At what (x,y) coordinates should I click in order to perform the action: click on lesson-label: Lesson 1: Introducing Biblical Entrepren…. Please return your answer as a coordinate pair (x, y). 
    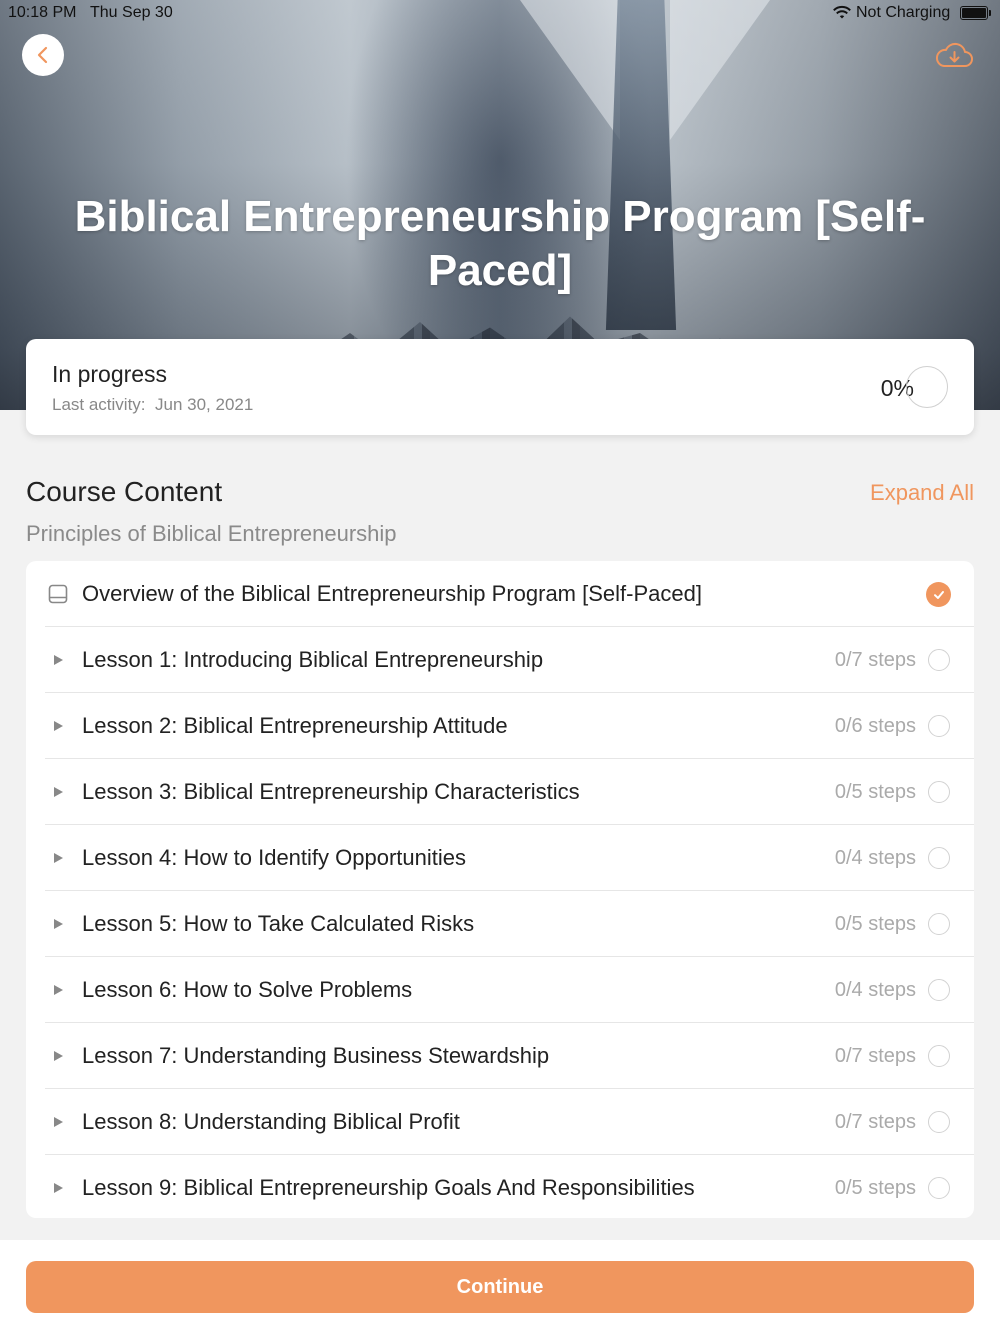
    Looking at the image, I should click on (313, 659).